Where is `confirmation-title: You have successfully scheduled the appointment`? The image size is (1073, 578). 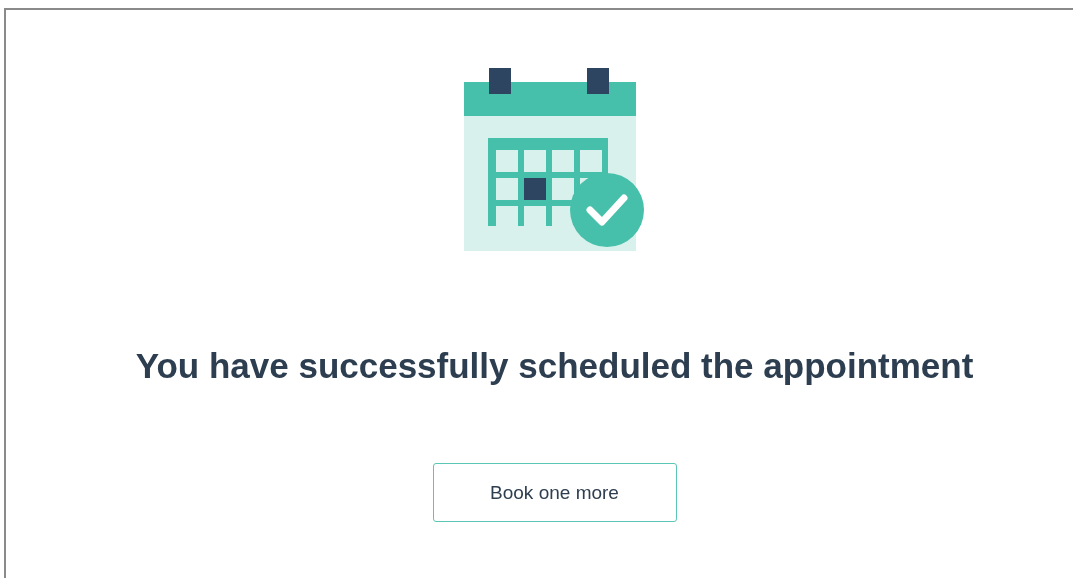 confirmation-title: You have successfully scheduled the appointment is located at coordinates (554, 366).